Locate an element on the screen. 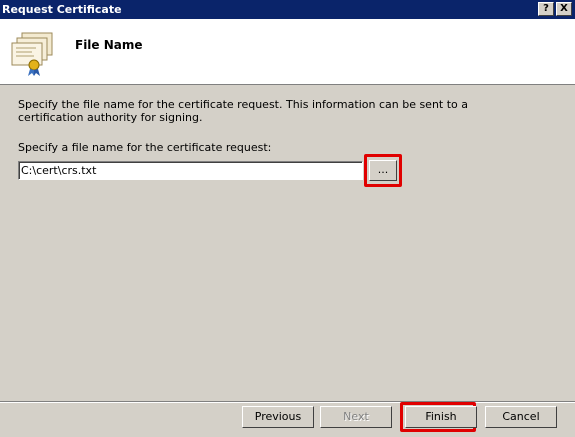 The height and width of the screenshot is (437, 575). help-button: ? is located at coordinates (546, 9).